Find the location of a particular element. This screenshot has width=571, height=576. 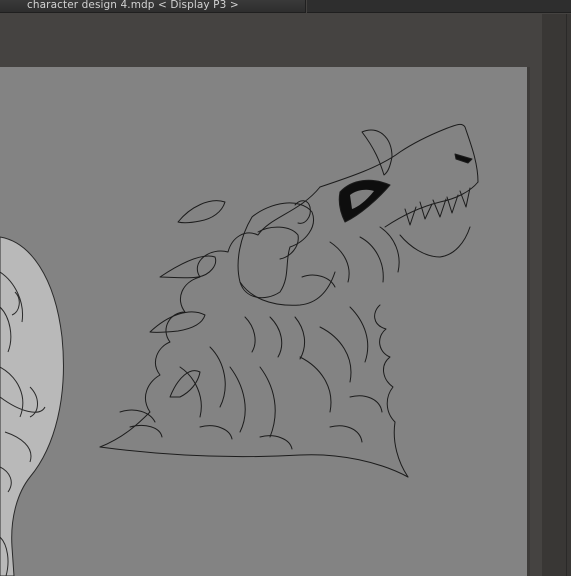

tab-bar-empty is located at coordinates (439, 6).